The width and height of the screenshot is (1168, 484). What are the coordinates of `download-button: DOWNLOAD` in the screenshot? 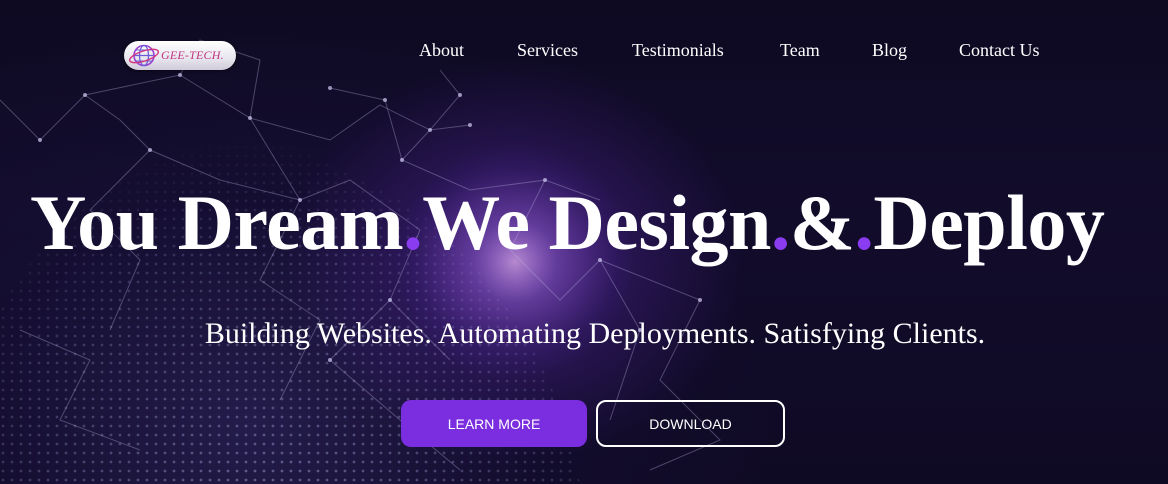 It's located at (690, 423).